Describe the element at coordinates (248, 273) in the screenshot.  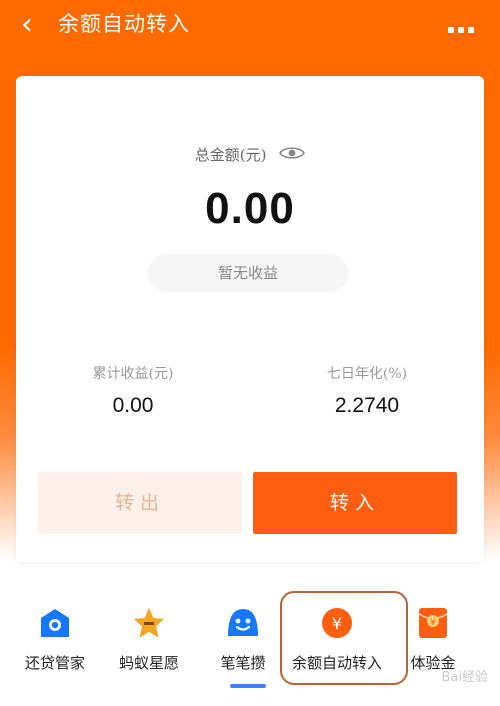
I see `no-earnings-pill: 暂无收益` at that location.